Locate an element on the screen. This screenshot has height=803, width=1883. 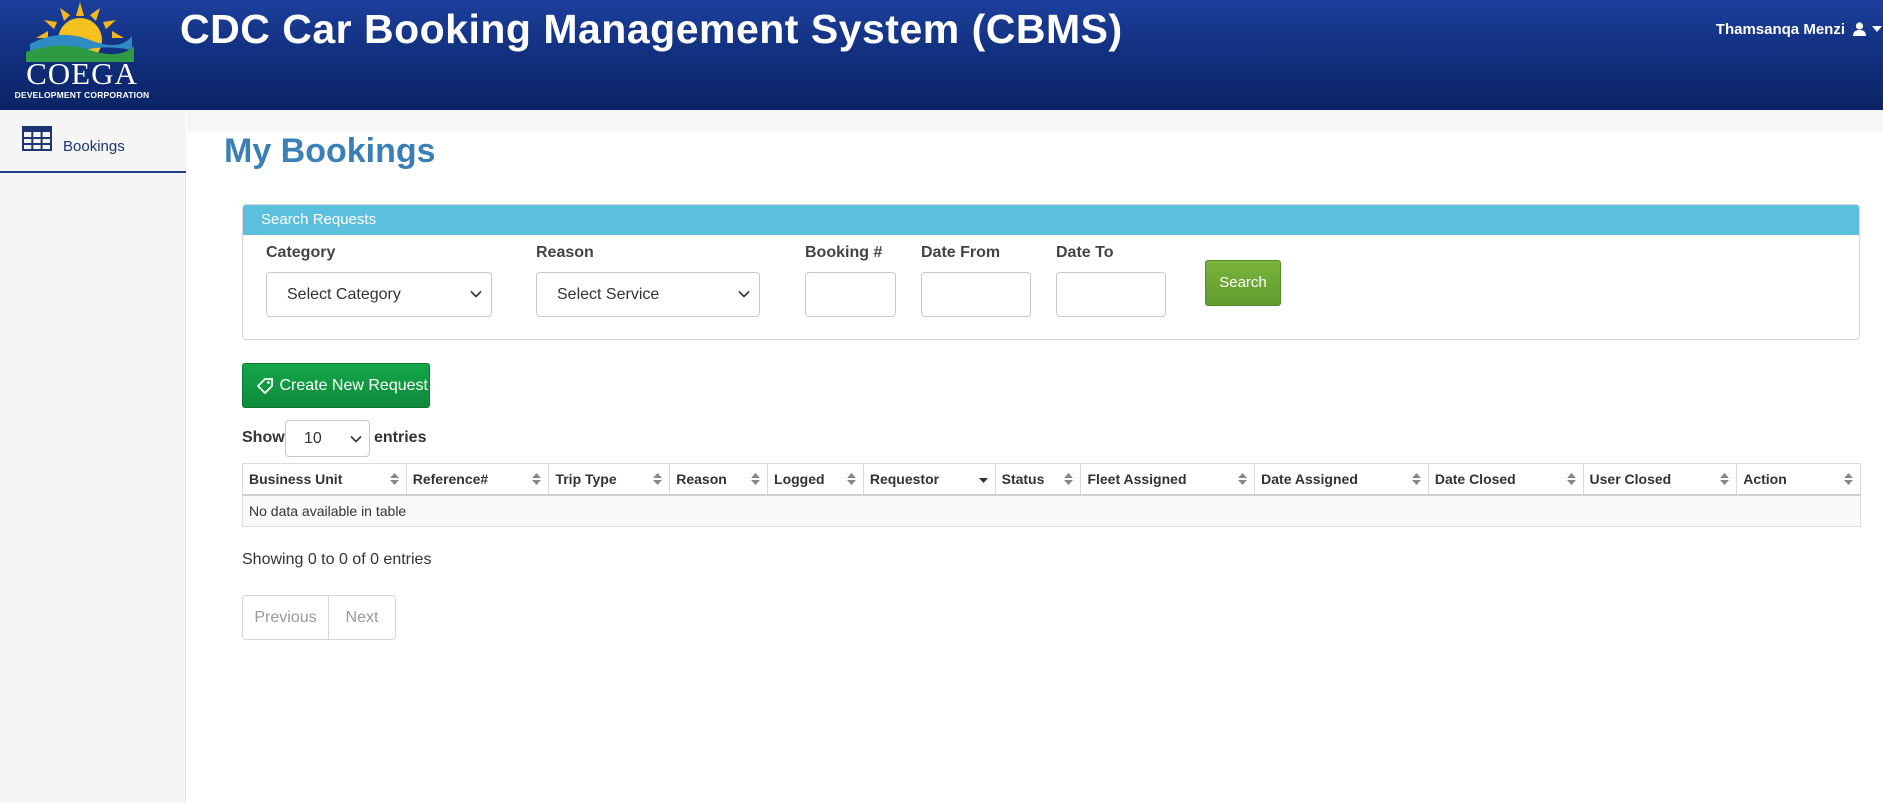
column-label: Status is located at coordinates (1023, 478).